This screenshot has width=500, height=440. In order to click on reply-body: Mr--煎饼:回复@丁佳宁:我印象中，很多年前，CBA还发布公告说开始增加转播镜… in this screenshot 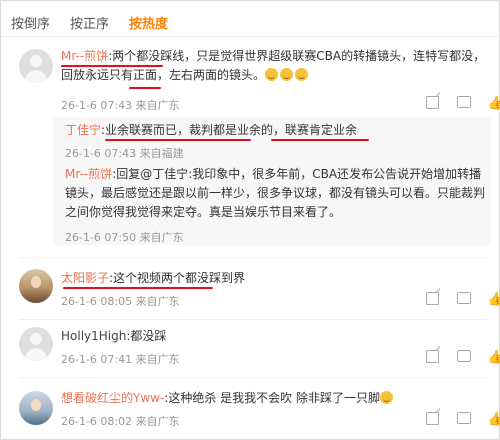, I will do `click(275, 193)`.